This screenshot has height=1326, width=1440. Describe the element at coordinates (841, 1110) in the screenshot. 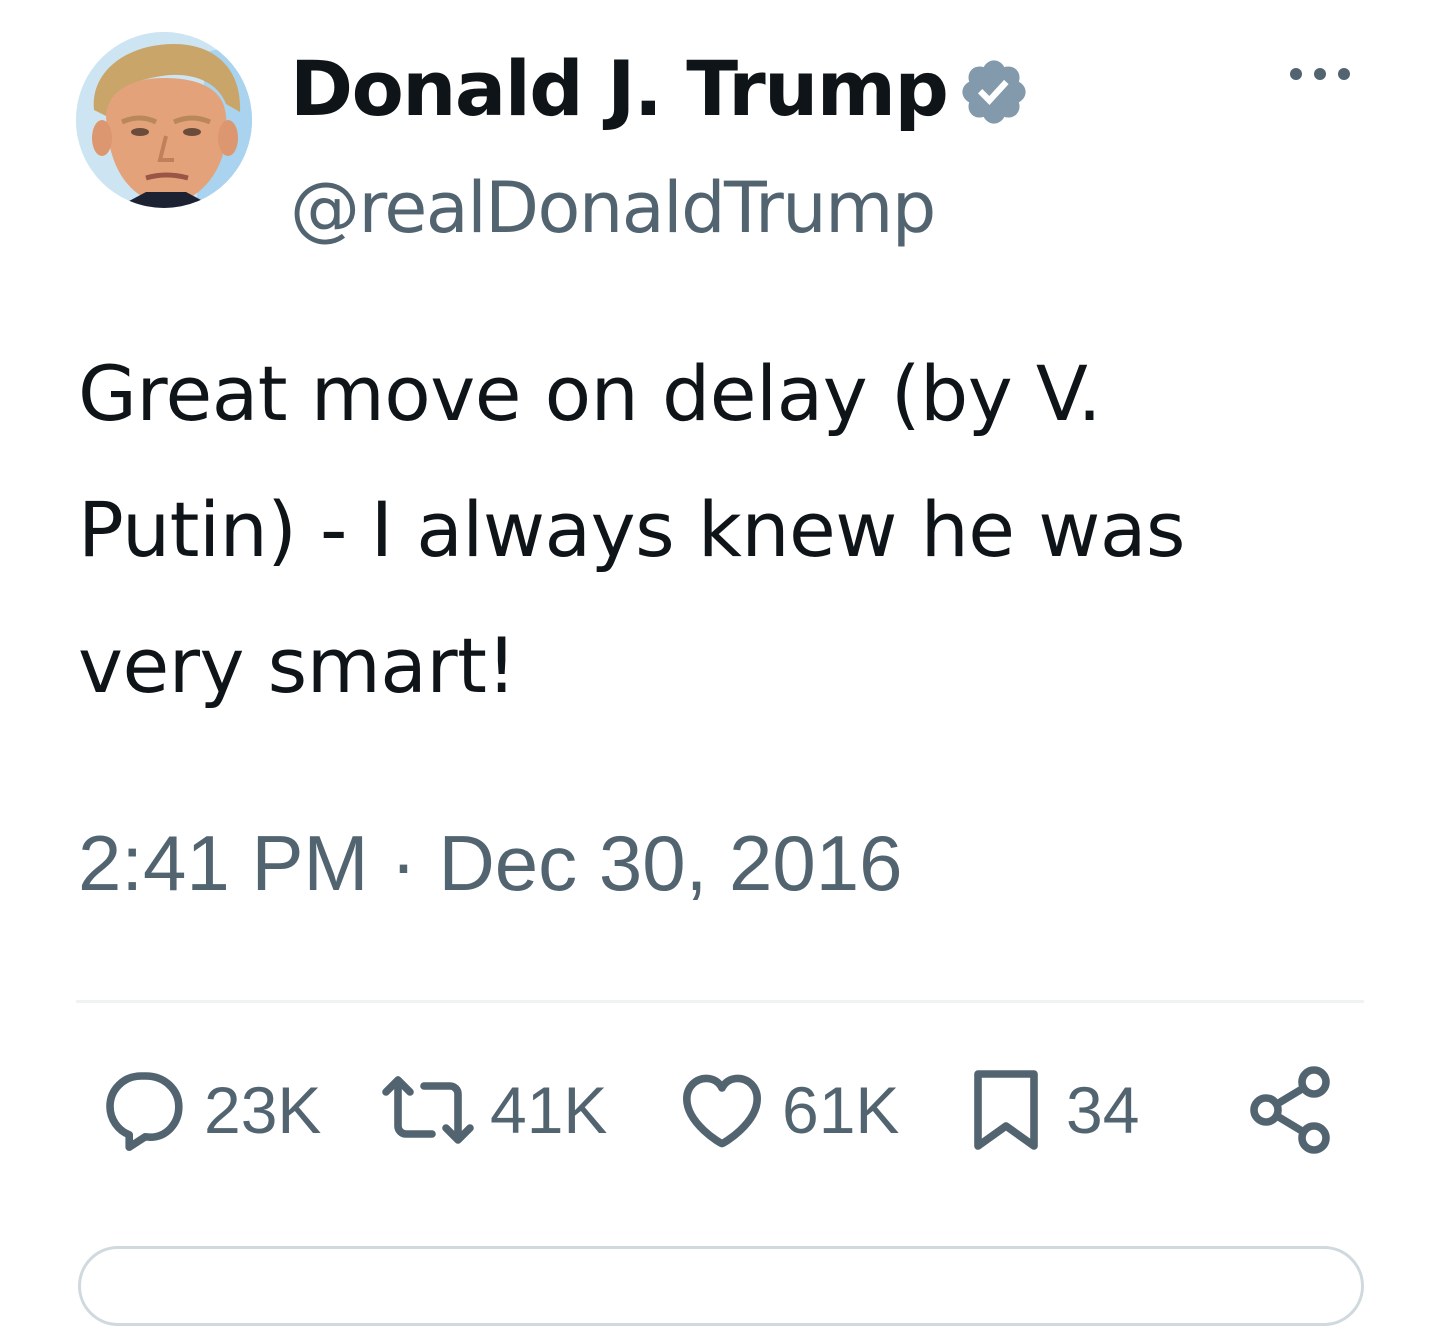

I see `like-count: 61K` at that location.